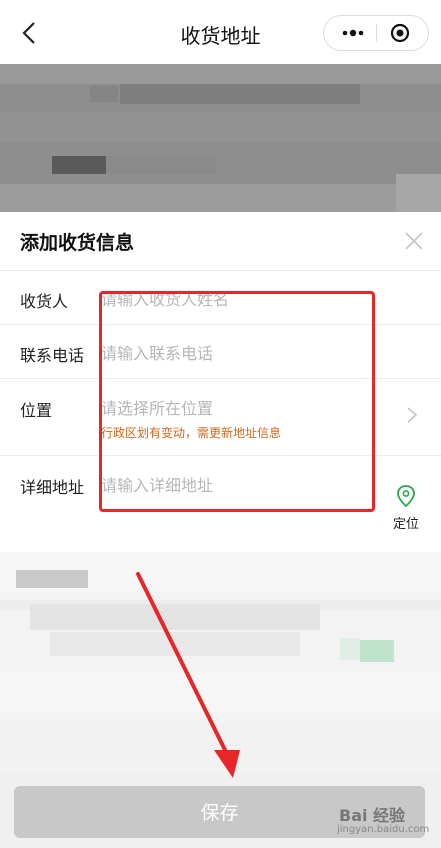 The height and width of the screenshot is (848, 441). Describe the element at coordinates (383, 829) in the screenshot. I see `watermark-site: jingyan.baidu.com` at that location.